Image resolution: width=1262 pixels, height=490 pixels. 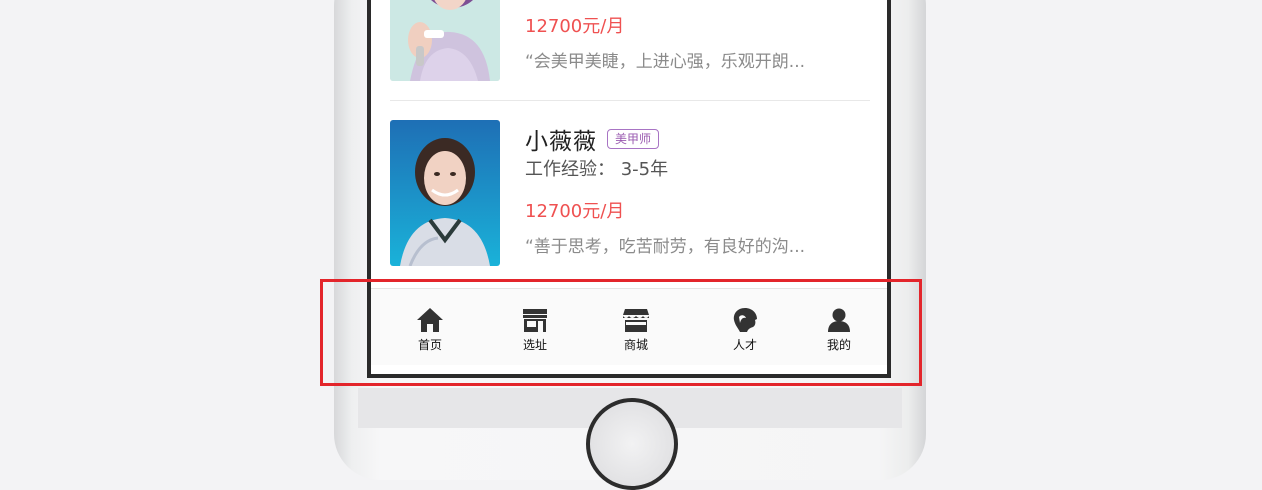 What do you see at coordinates (561, 142) in the screenshot?
I see `candidate-name: 小薇薇` at bounding box center [561, 142].